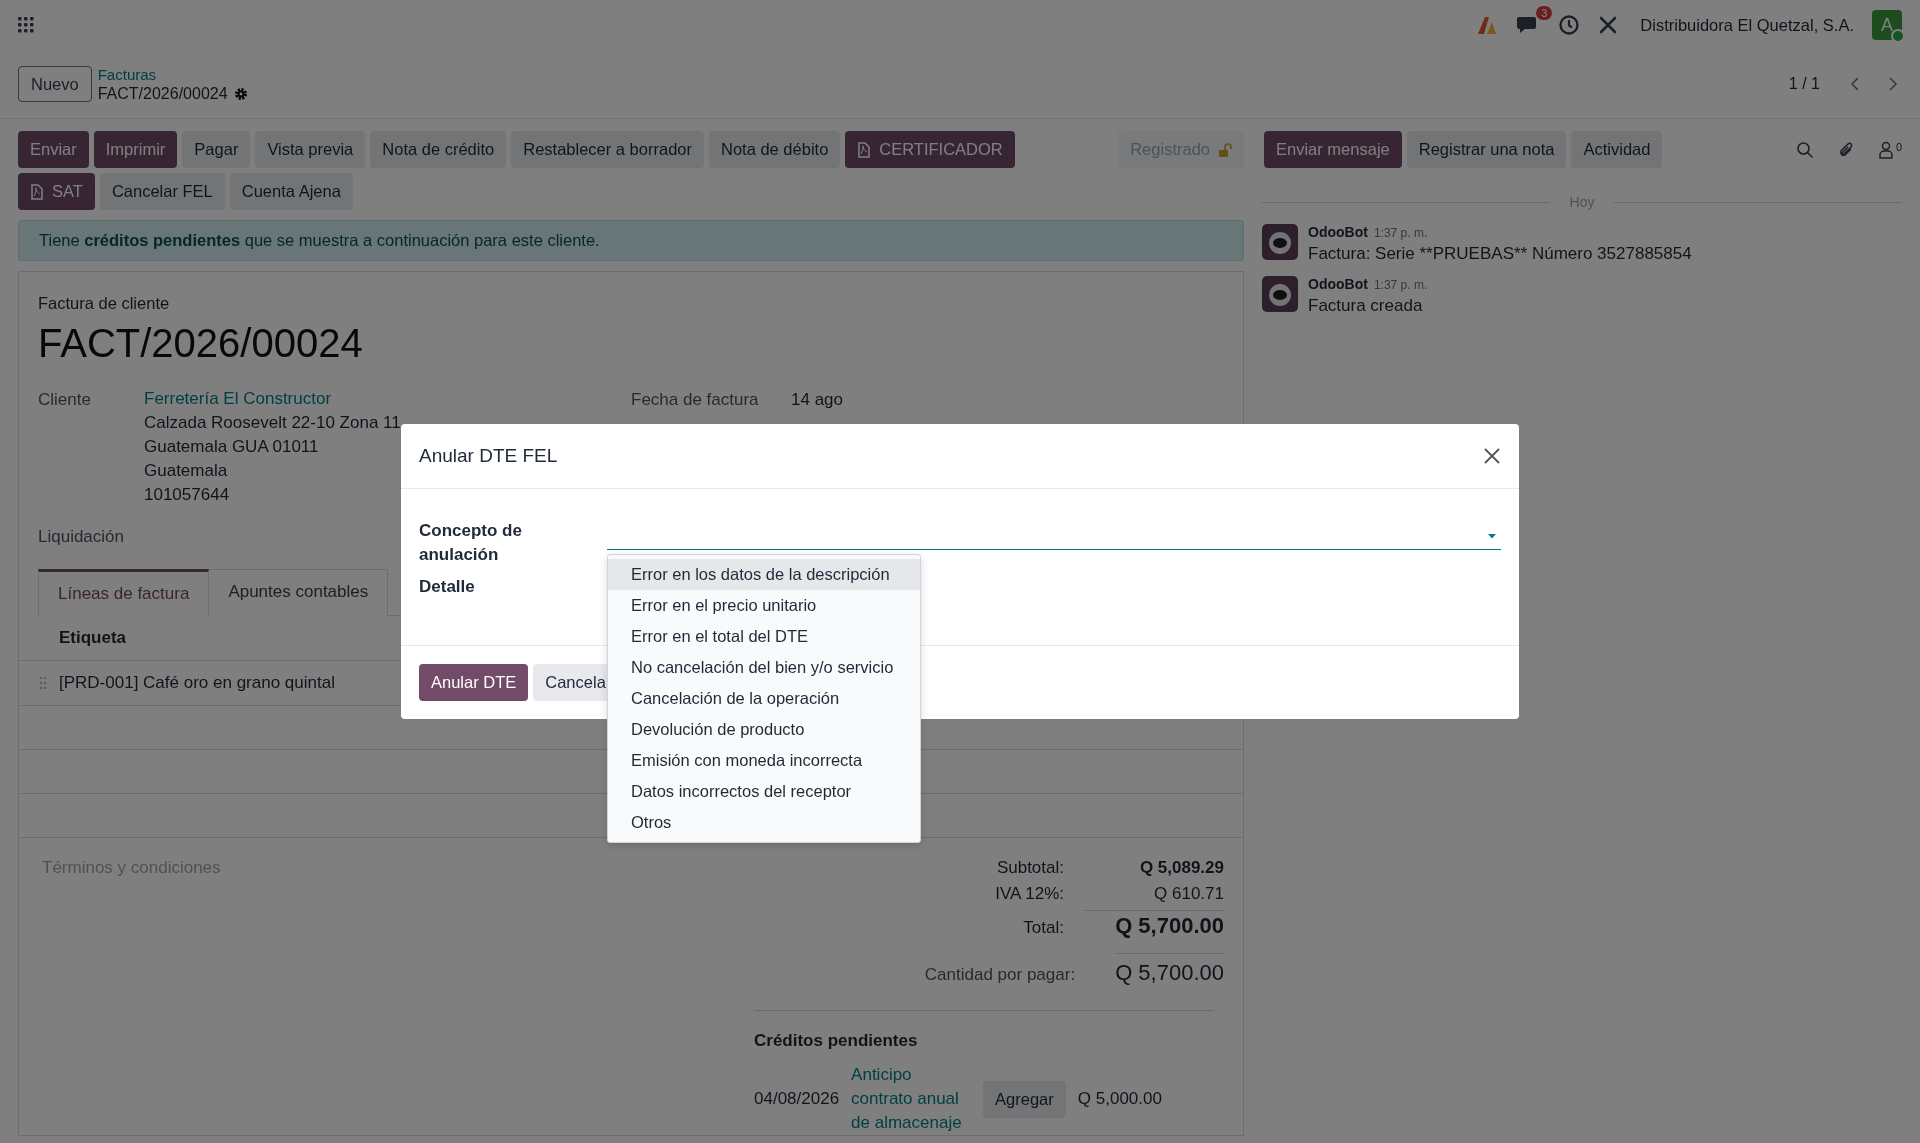 The image size is (1920, 1143). I want to click on app-logo-icon, so click(1487, 25).